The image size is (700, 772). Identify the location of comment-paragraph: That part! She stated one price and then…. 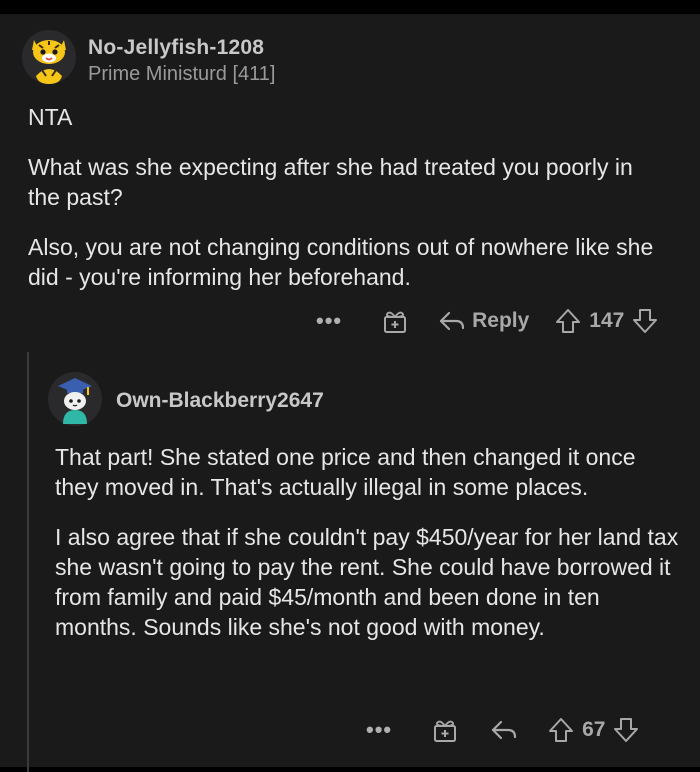
(345, 472).